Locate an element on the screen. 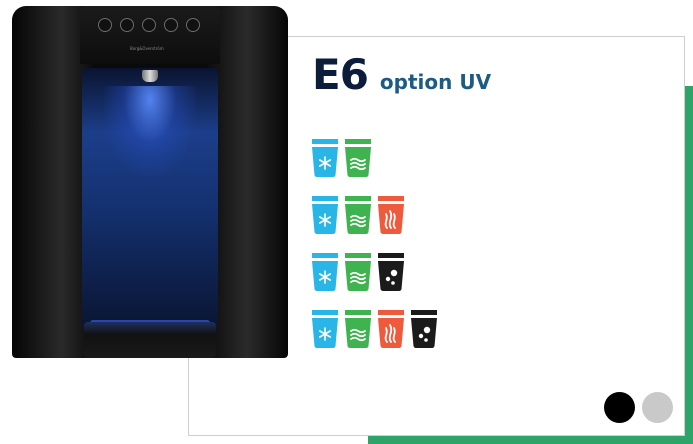 This screenshot has height=444, width=693. configuration-list is located at coordinates (374, 252).